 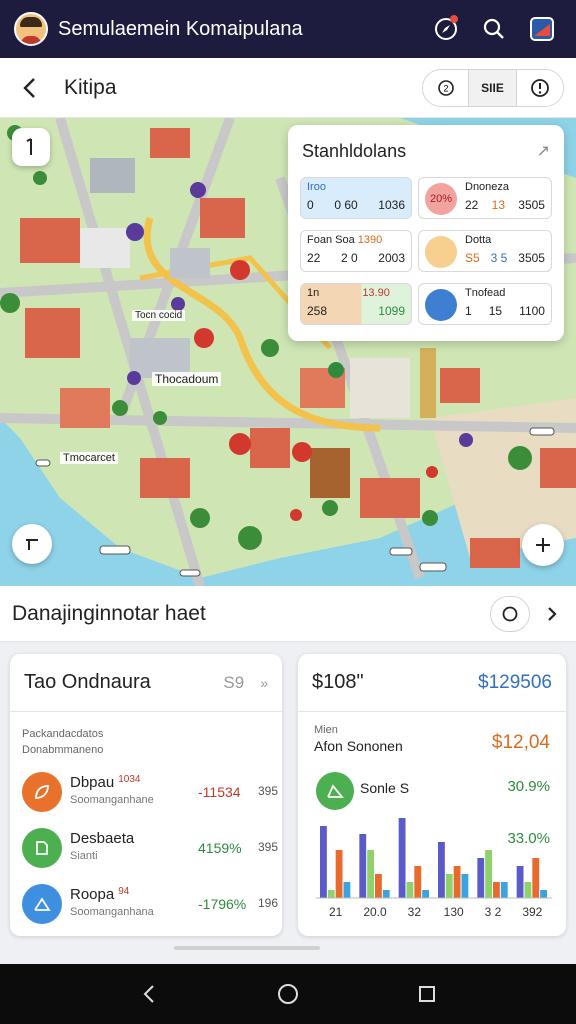 I want to click on stat-tag: 13.90, so click(x=376, y=293).